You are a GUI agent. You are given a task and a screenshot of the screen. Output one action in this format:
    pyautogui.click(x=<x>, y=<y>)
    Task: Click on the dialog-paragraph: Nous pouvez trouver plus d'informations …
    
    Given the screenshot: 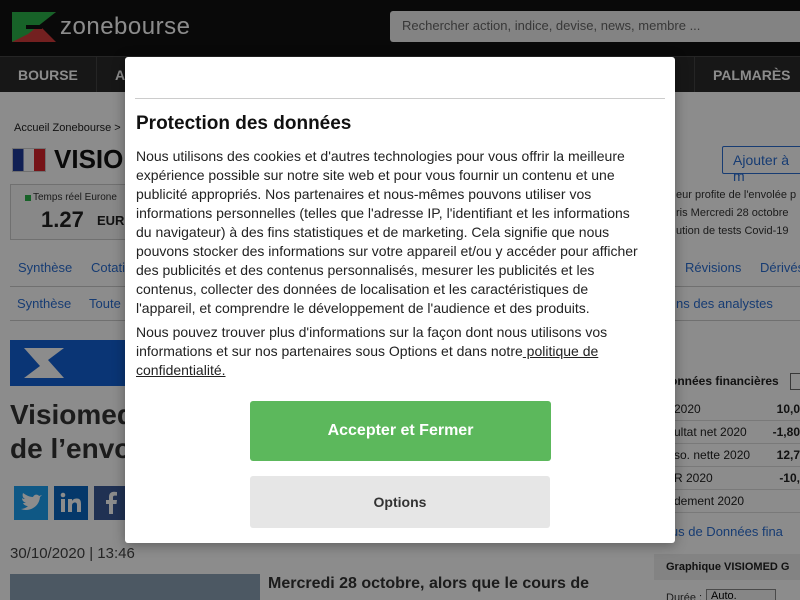 What is the action you would take?
    pyautogui.click(x=391, y=351)
    